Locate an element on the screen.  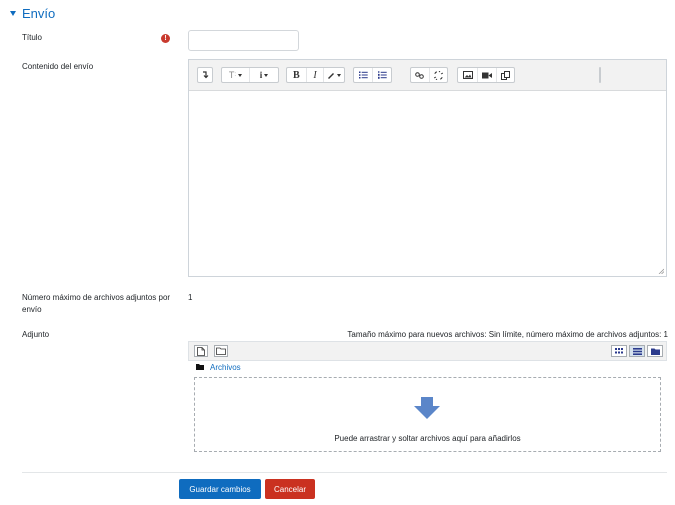
filemanager-toolbar is located at coordinates (427, 351).